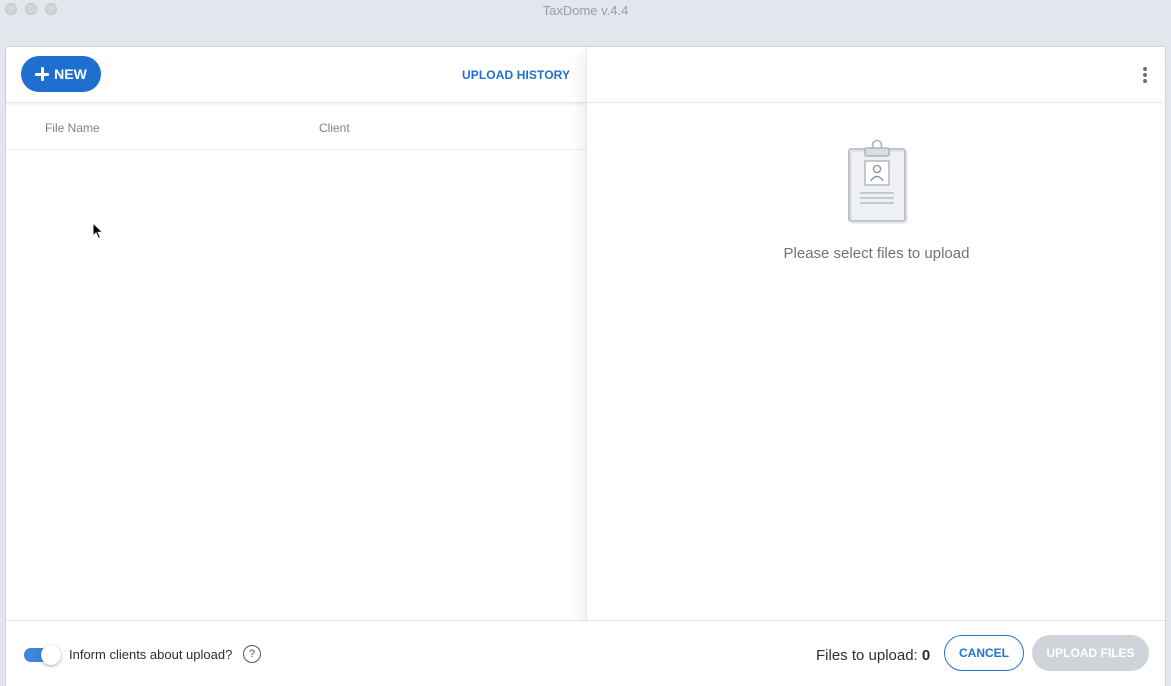  I want to click on files-to-upload-status: Files to upload: 0, so click(873, 655).